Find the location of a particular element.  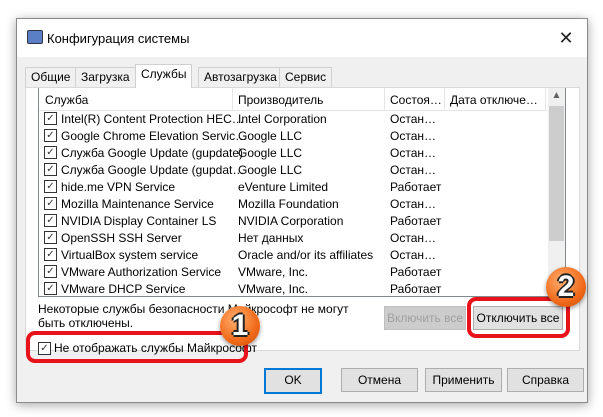

service-manufacturer: Mozilla Foundation is located at coordinates (288, 204).